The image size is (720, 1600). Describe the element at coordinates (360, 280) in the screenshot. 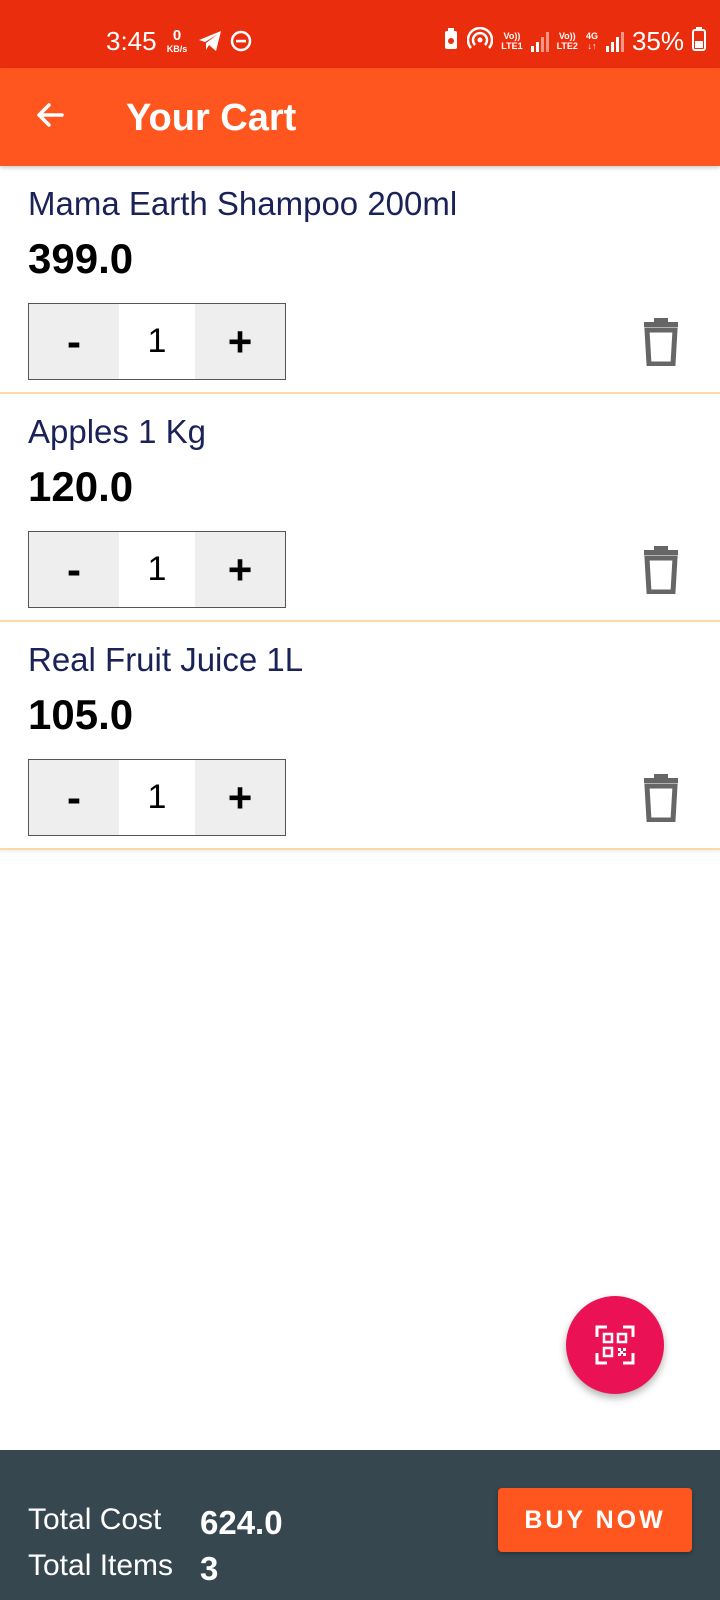

I see `cart-item: Mama Earth Shampoo 200ml 399.0 - 1 +` at that location.